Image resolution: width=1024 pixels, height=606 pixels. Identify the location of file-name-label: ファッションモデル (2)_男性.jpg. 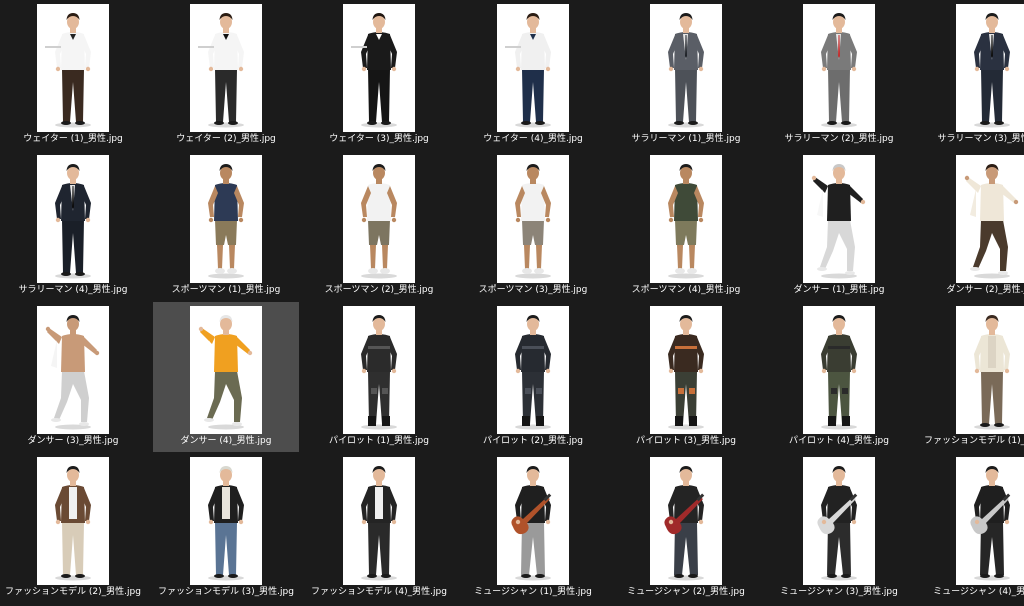
(73, 592).